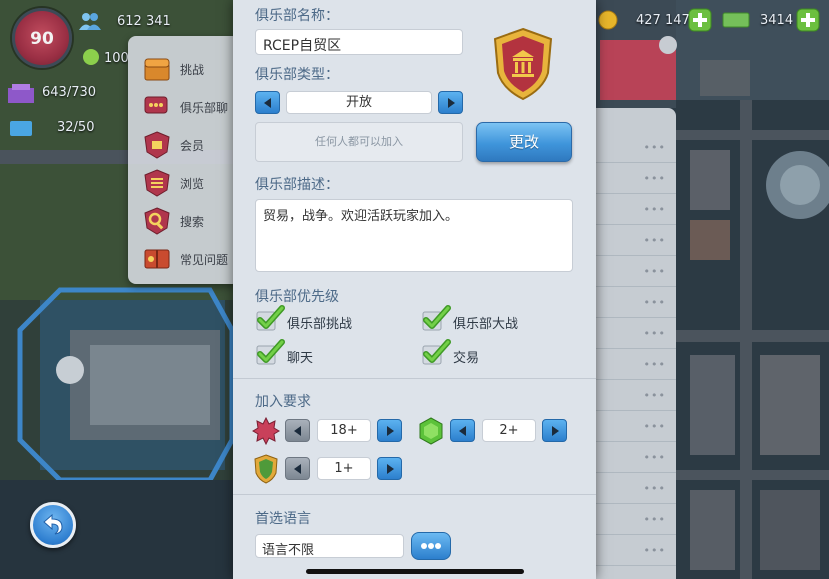  I want to click on side-item-challenge: 挑战, so click(184, 69).